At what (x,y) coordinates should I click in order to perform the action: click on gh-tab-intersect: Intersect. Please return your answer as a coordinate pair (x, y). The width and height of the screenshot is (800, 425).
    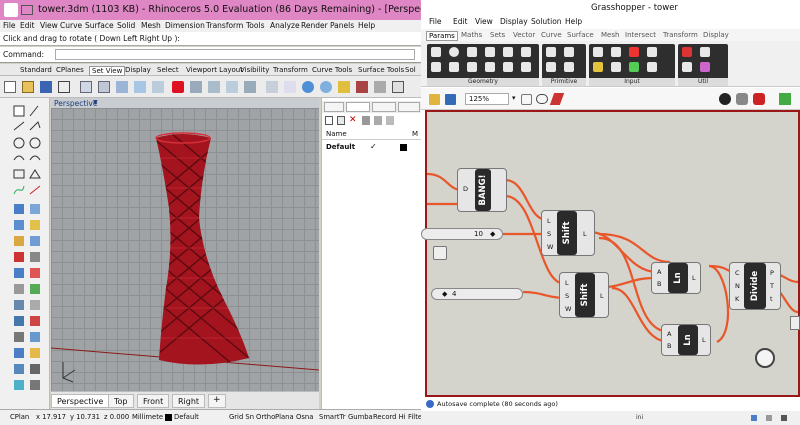
    Looking at the image, I should click on (640, 35).